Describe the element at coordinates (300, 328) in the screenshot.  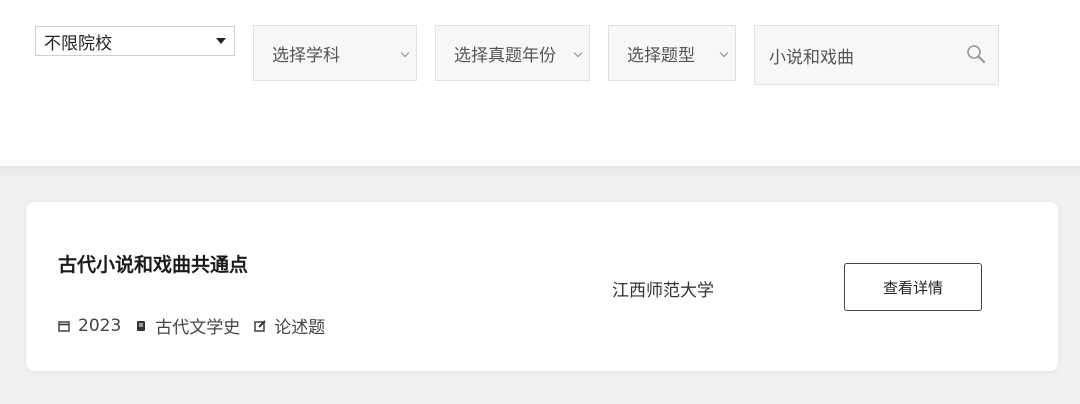
I see `result-question-type: 论述题` at that location.